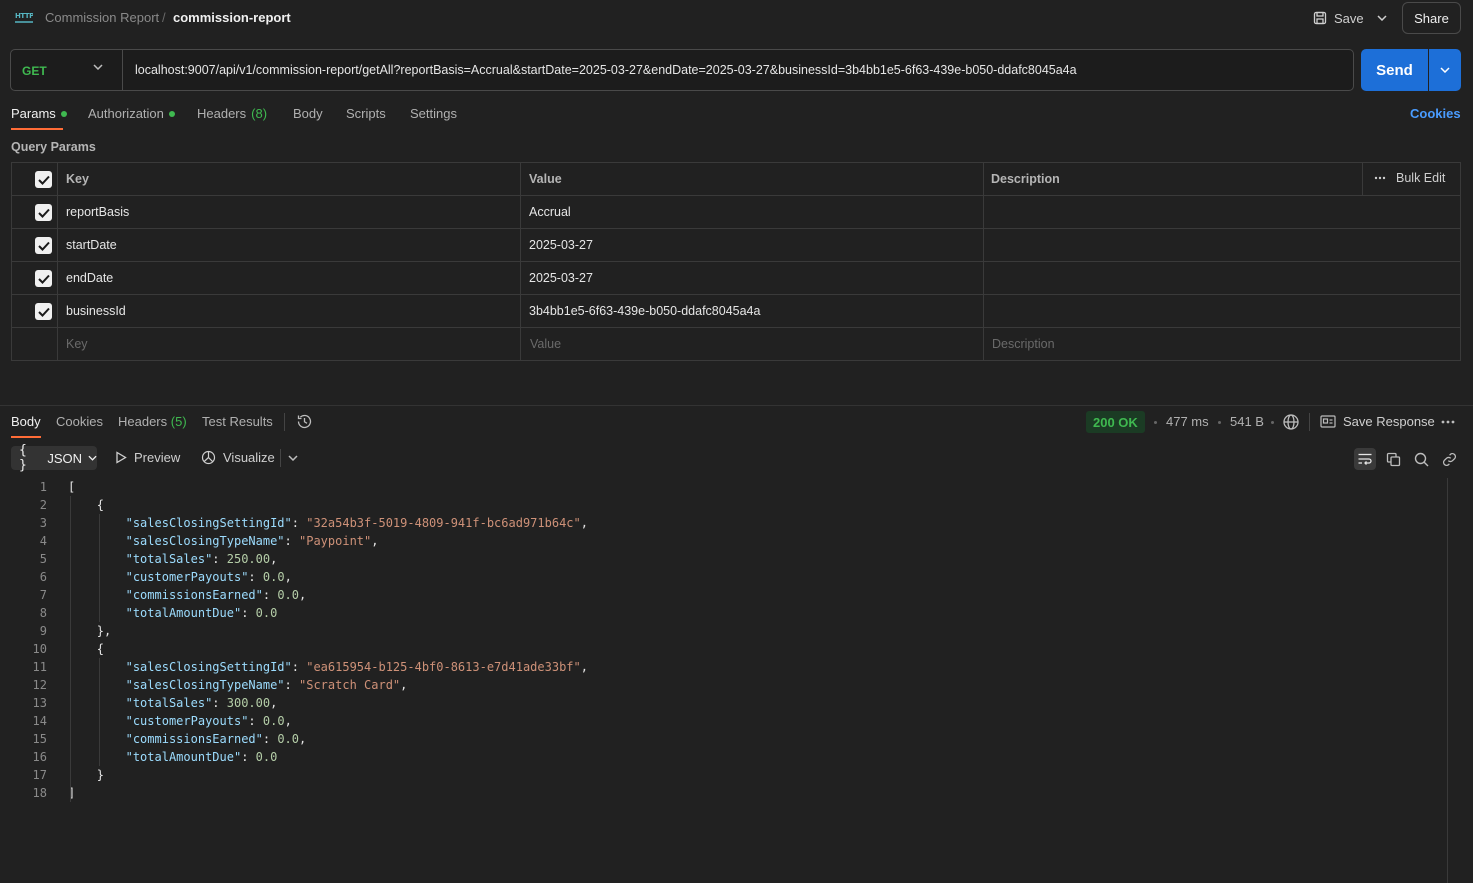  Describe the element at coordinates (97, 212) in the screenshot. I see `param-key: reportBasis` at that location.